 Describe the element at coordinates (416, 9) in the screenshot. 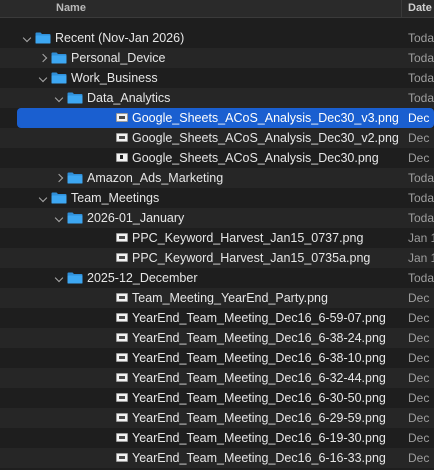

I see `column-header-date: Date` at that location.